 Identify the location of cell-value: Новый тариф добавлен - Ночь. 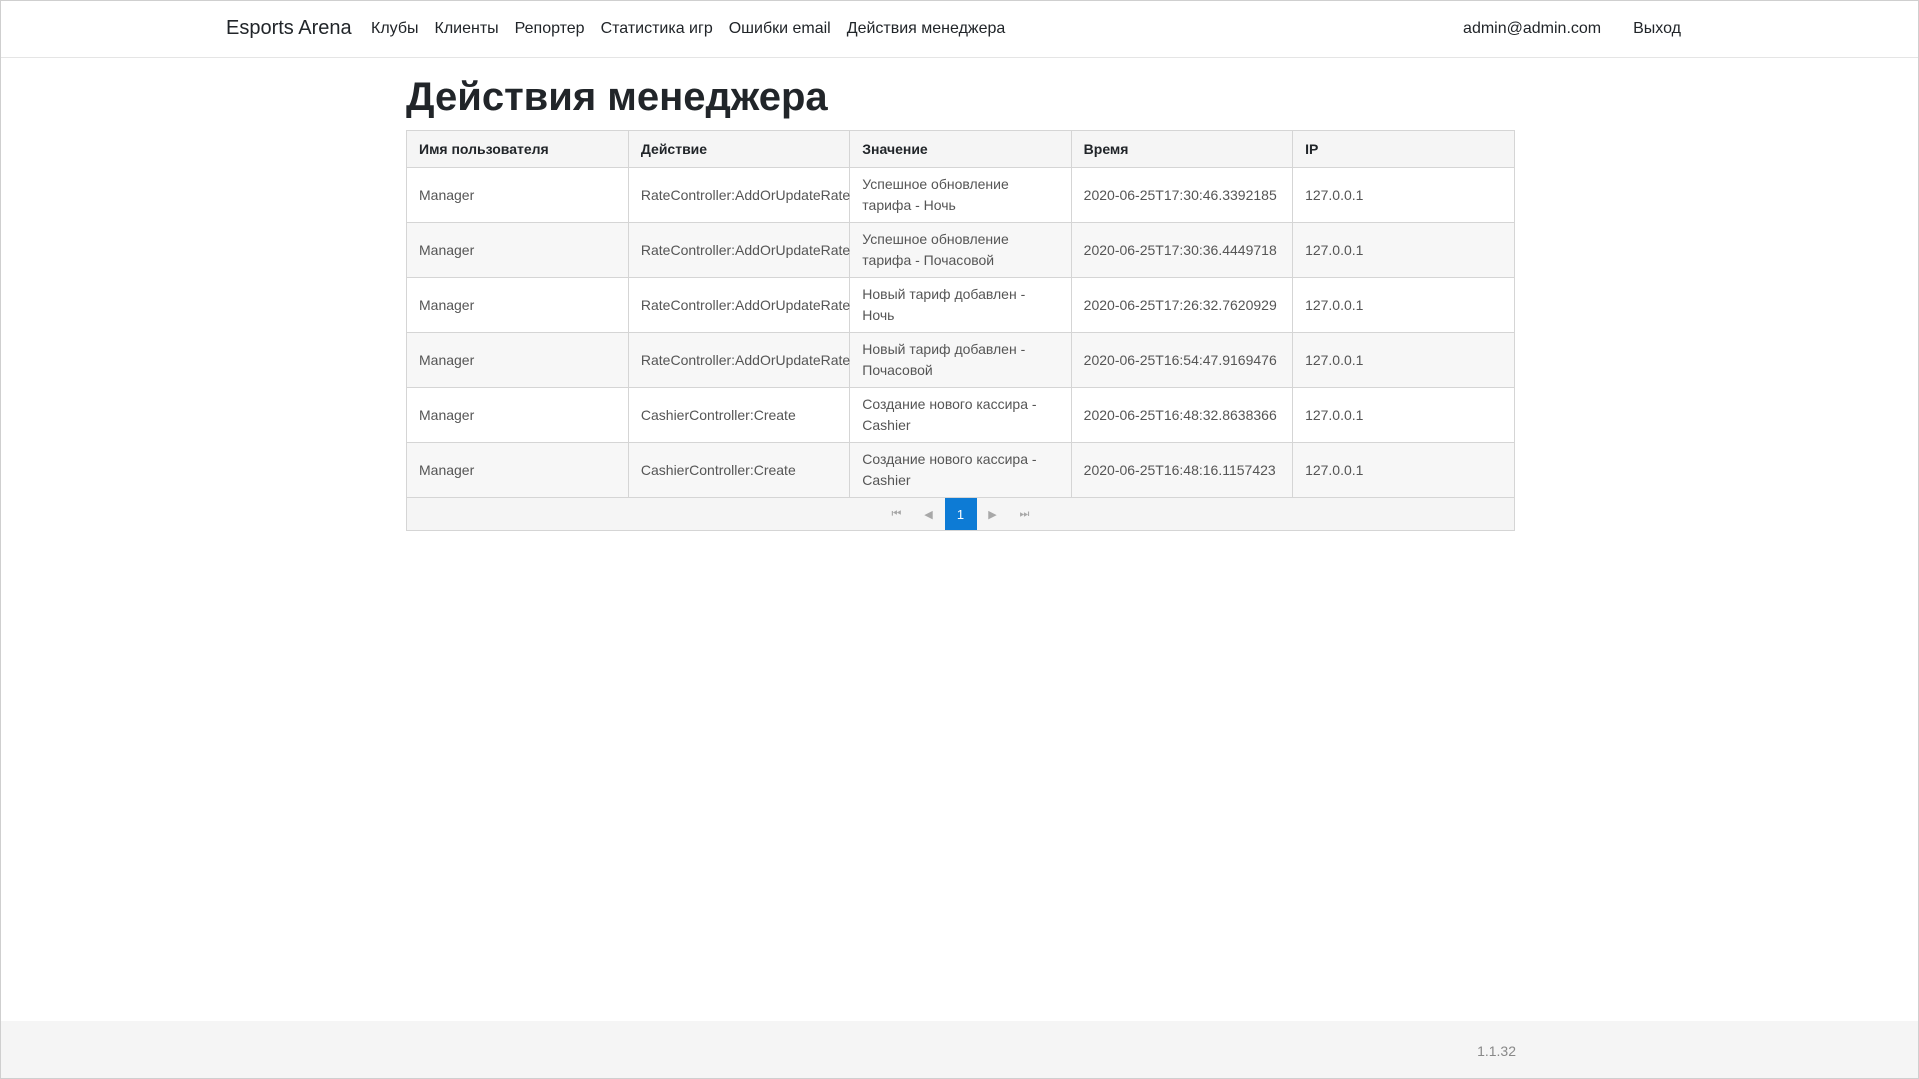
(960, 305).